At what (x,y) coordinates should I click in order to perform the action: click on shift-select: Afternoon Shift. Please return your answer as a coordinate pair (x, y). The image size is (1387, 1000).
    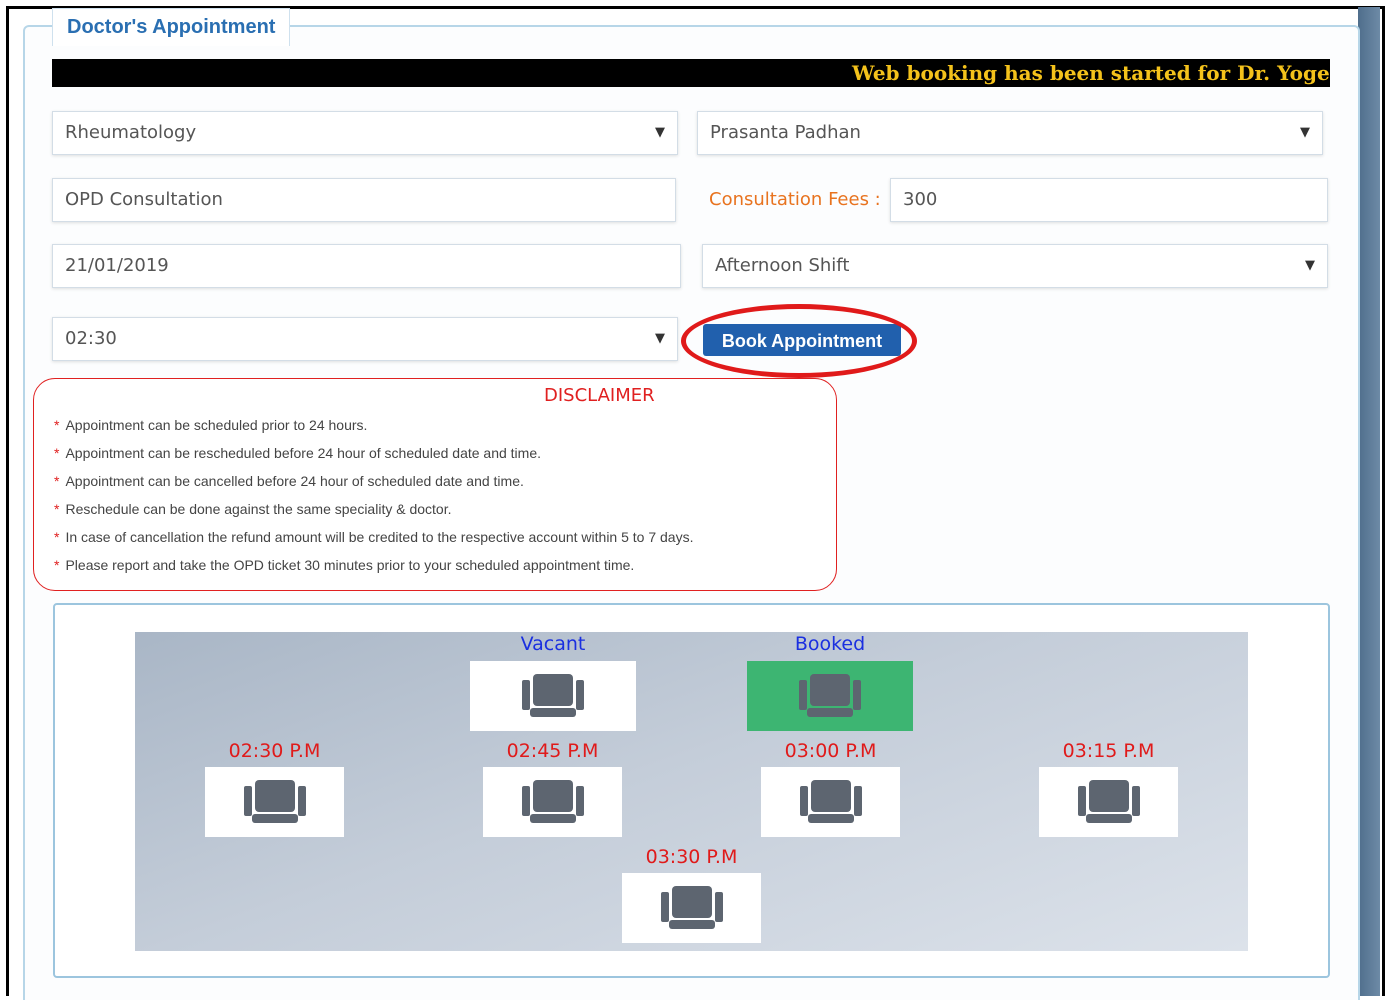
    Looking at the image, I should click on (1015, 266).